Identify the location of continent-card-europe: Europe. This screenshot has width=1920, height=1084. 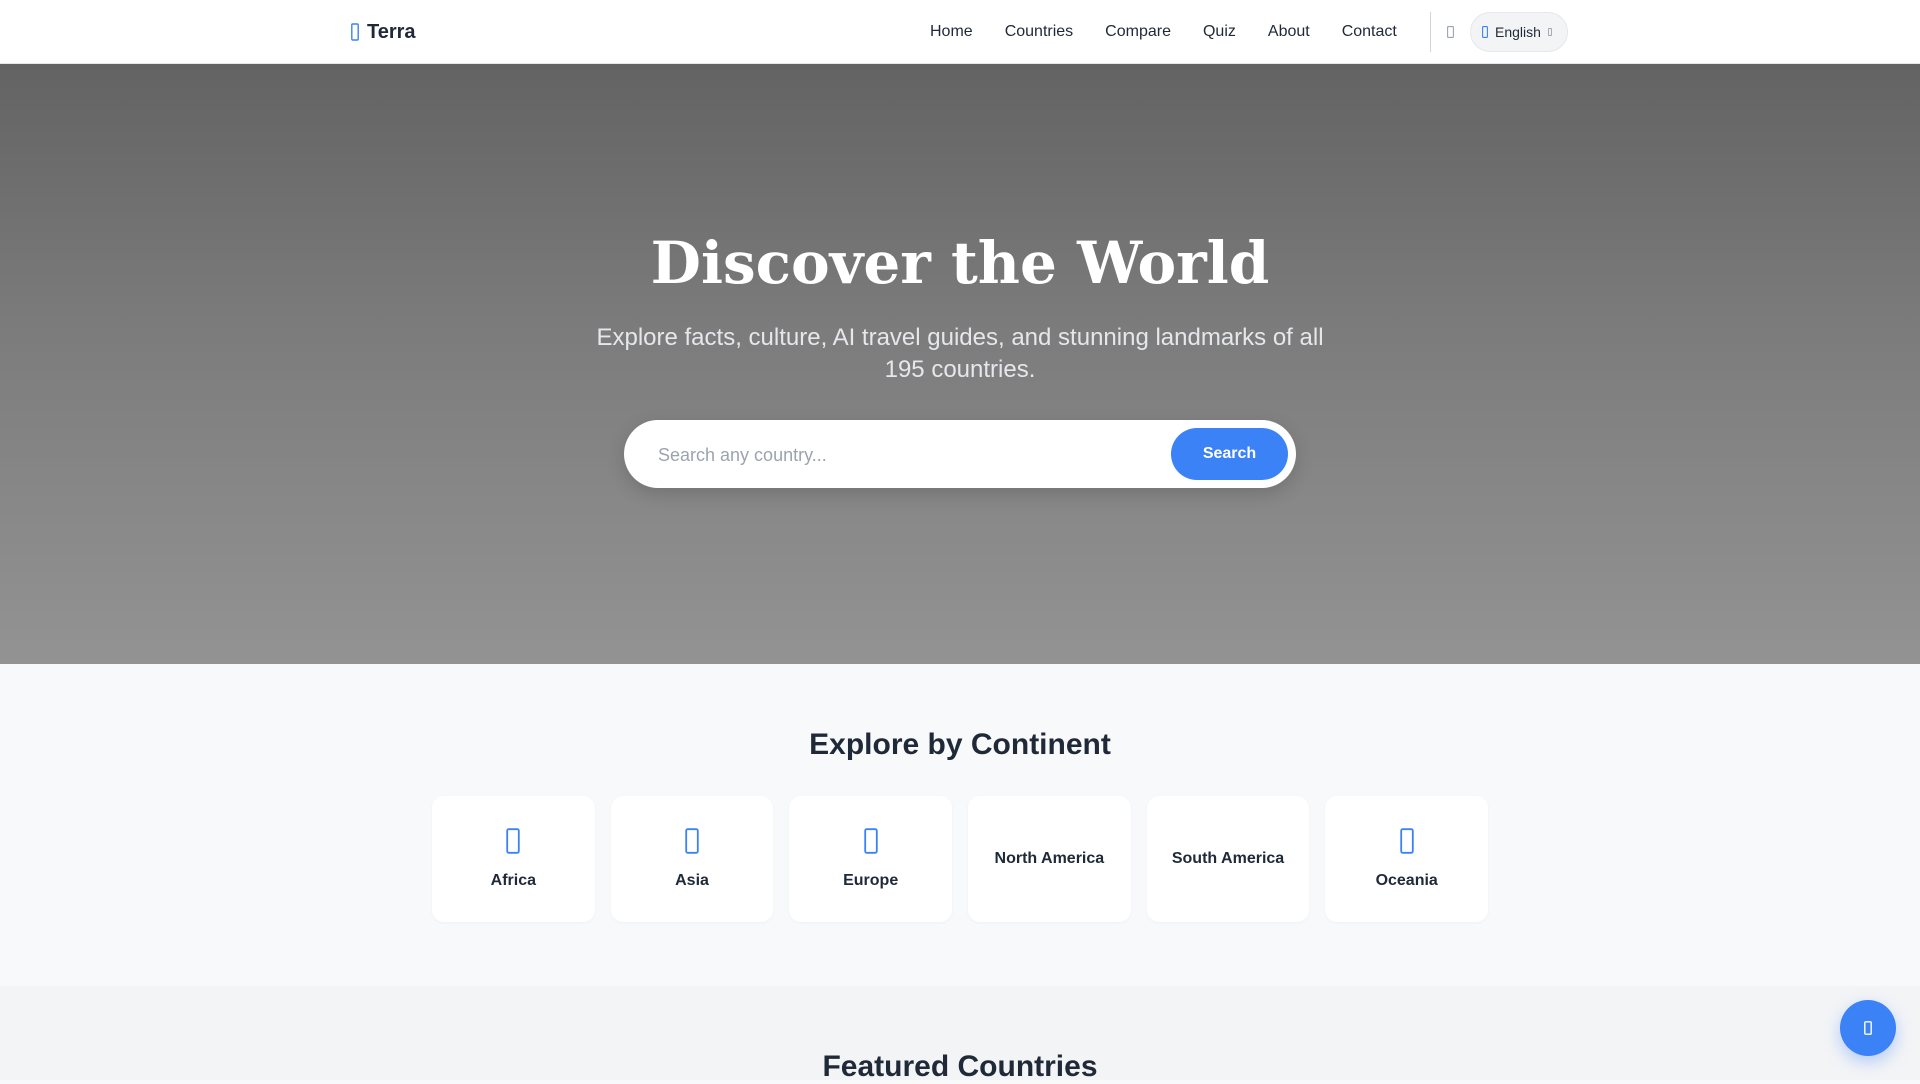
(871, 859).